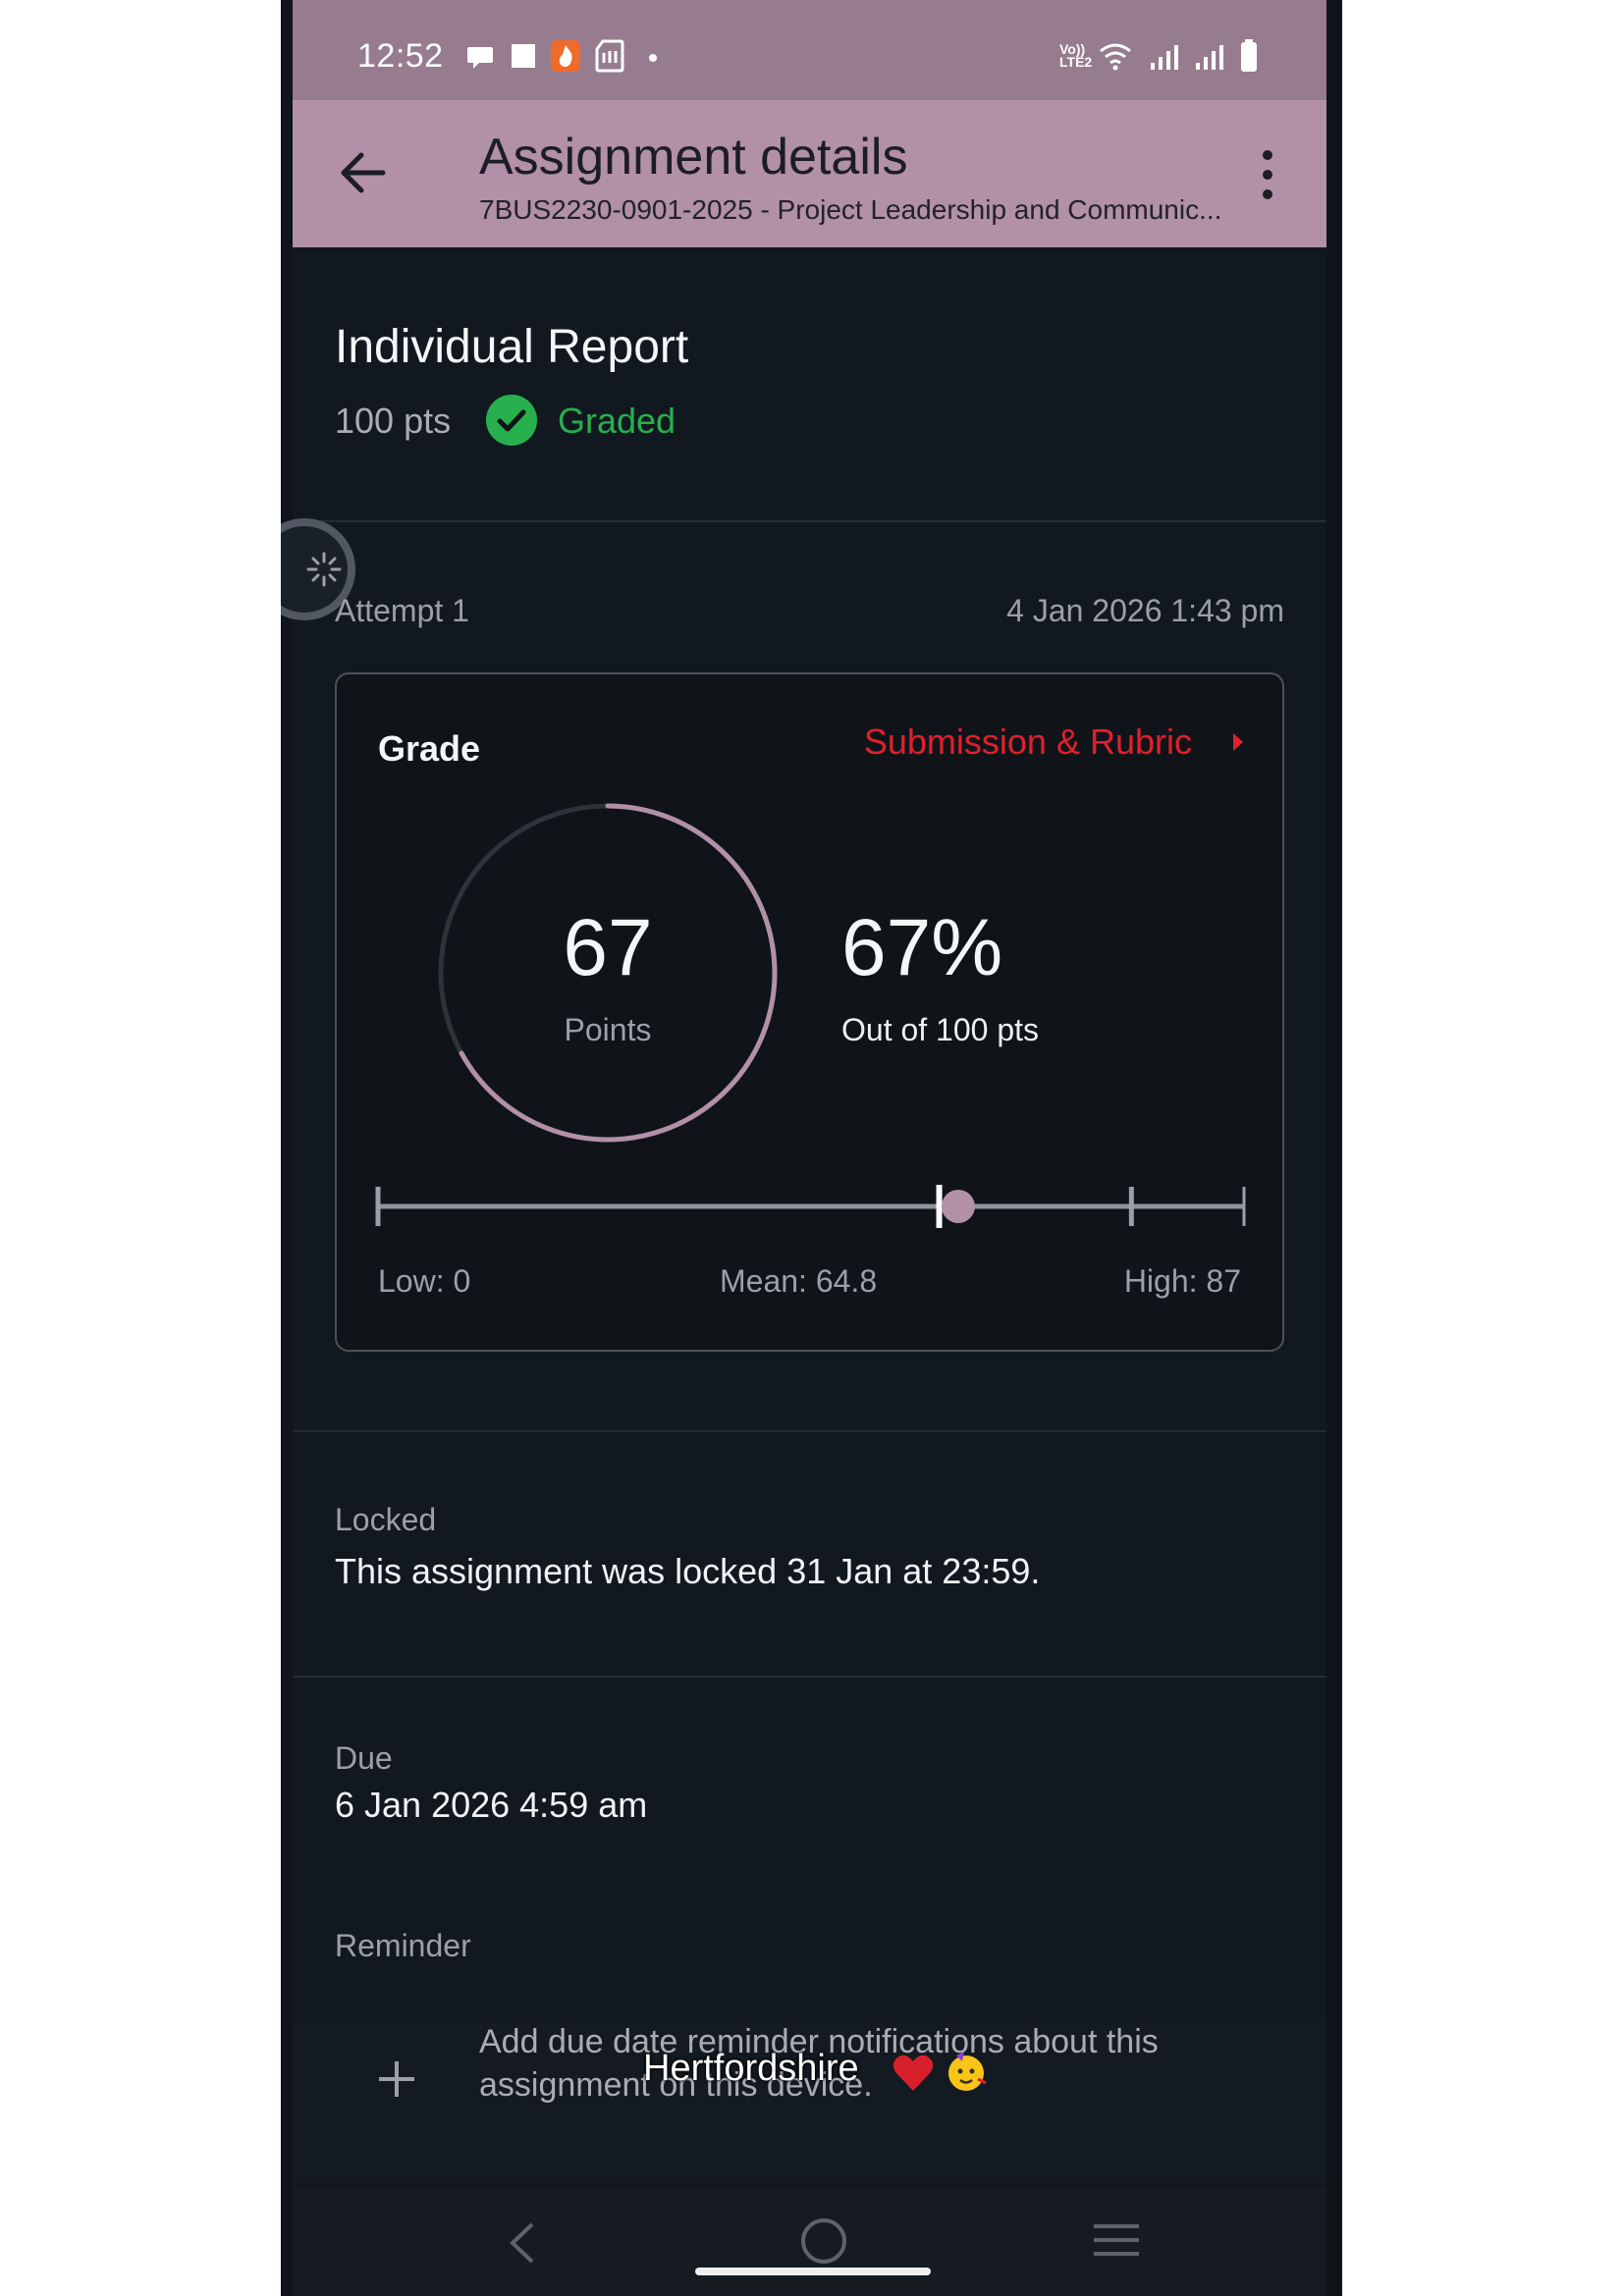  Describe the element at coordinates (363, 172) in the screenshot. I see `back-arrow-icon` at that location.